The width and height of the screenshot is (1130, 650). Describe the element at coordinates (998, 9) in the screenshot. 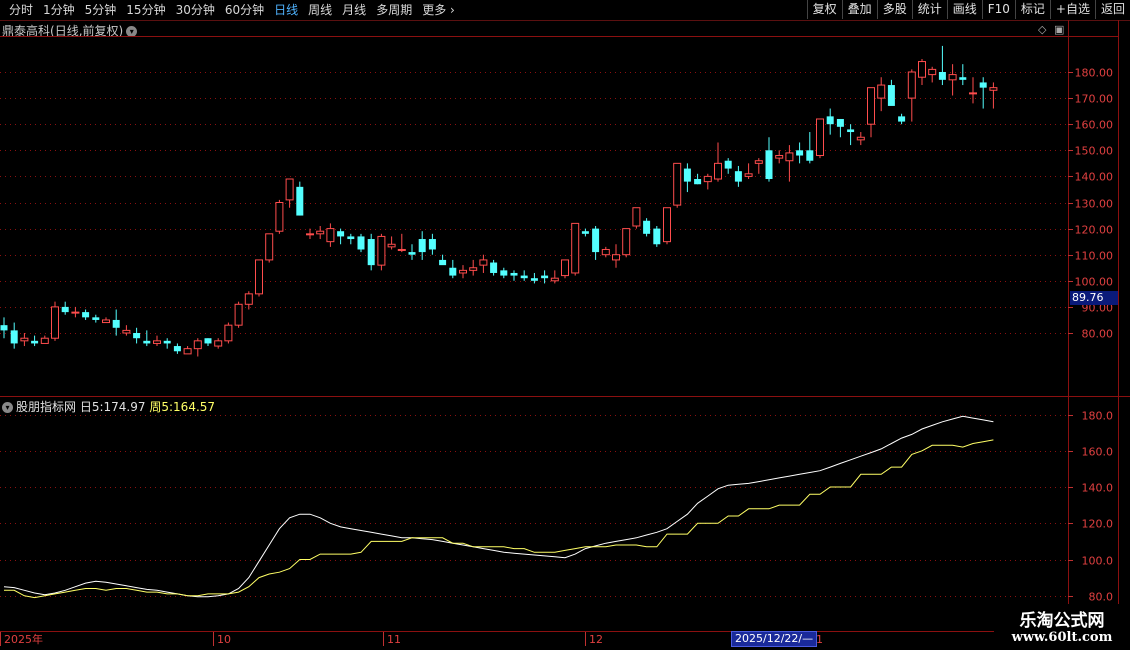

I see `toolbar-button-5: F10` at that location.